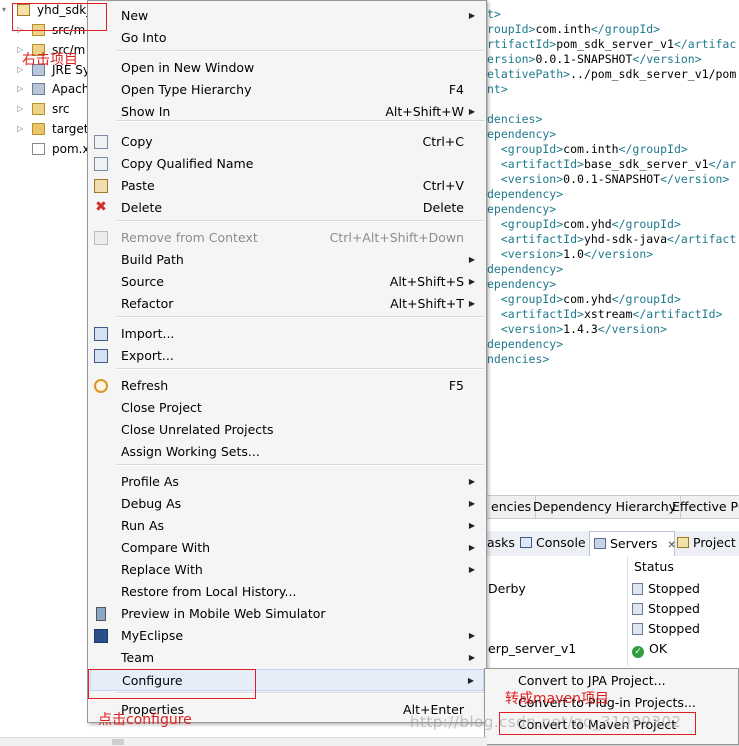 This screenshot has width=739, height=746. Describe the element at coordinates (654, 567) in the screenshot. I see `status-column-header: Status` at that location.